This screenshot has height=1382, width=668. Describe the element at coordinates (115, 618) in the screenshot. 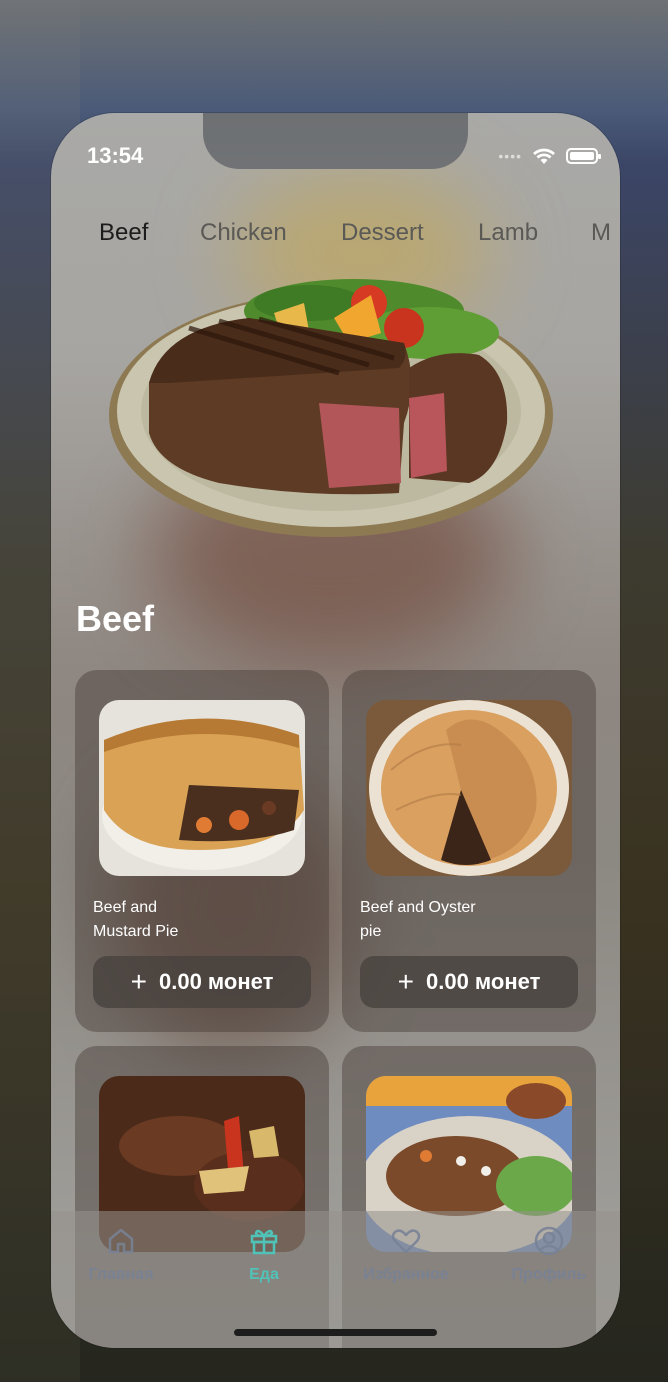

I see `section-title: Beef` at that location.